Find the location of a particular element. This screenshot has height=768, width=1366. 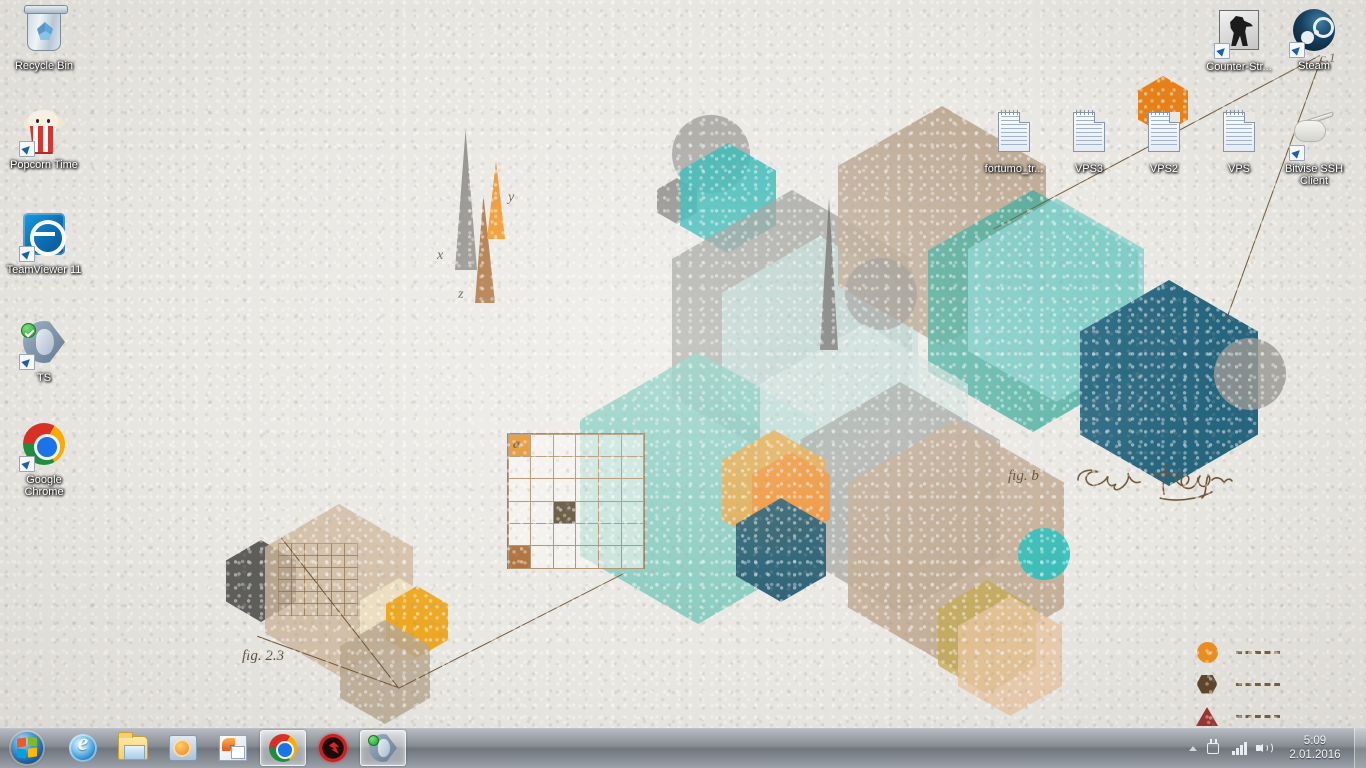

magnifier-cell-label-a: a is located at coordinates (516, 444).